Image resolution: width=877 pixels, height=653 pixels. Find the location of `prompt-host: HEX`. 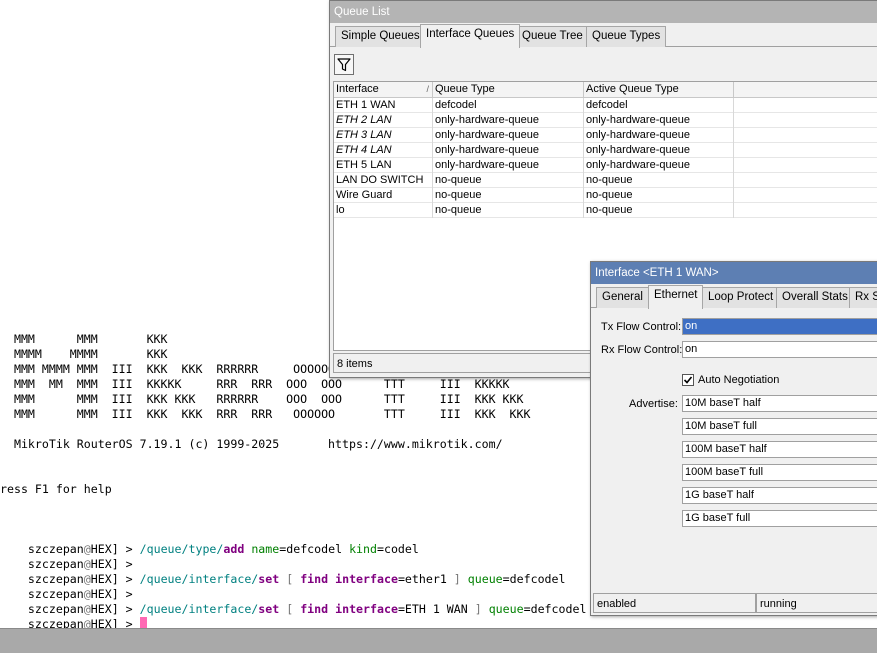

prompt-host: HEX is located at coordinates (101, 622).